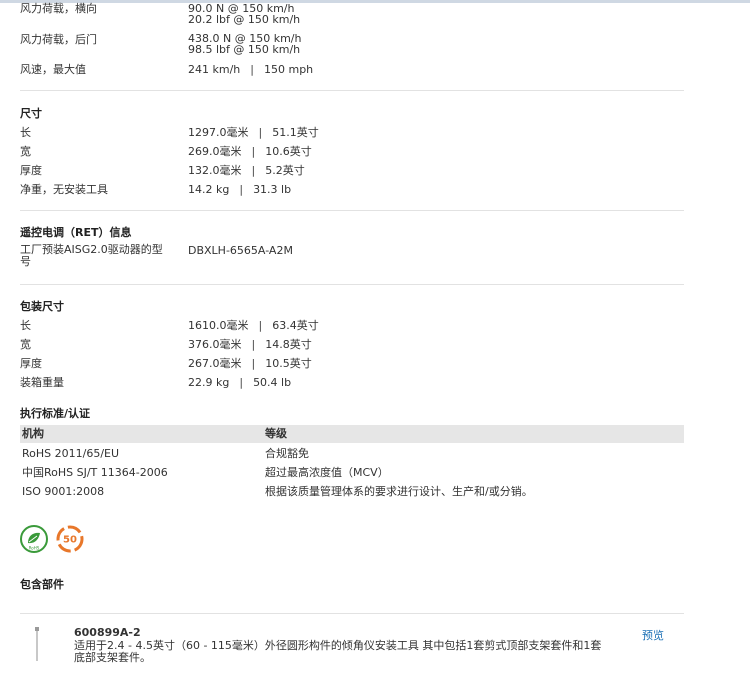  I want to click on spec-row-wind-speed: 风速，最大值 241 km/h | 150 mph, so click(352, 69).